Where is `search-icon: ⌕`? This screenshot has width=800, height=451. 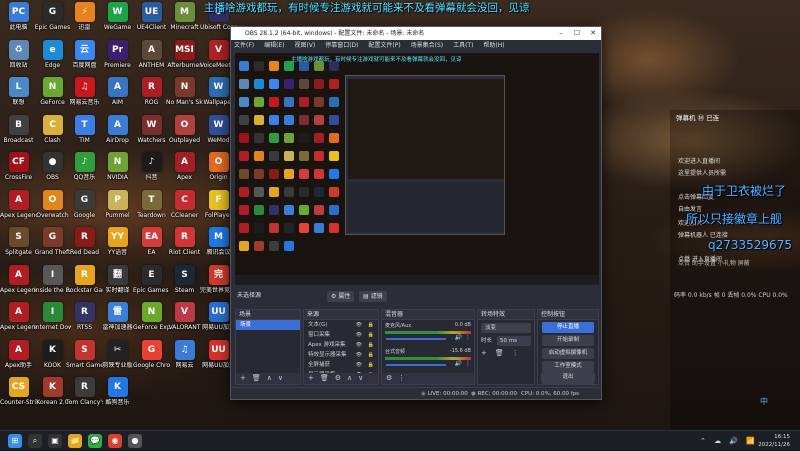 search-icon: ⌕ is located at coordinates (35, 441).